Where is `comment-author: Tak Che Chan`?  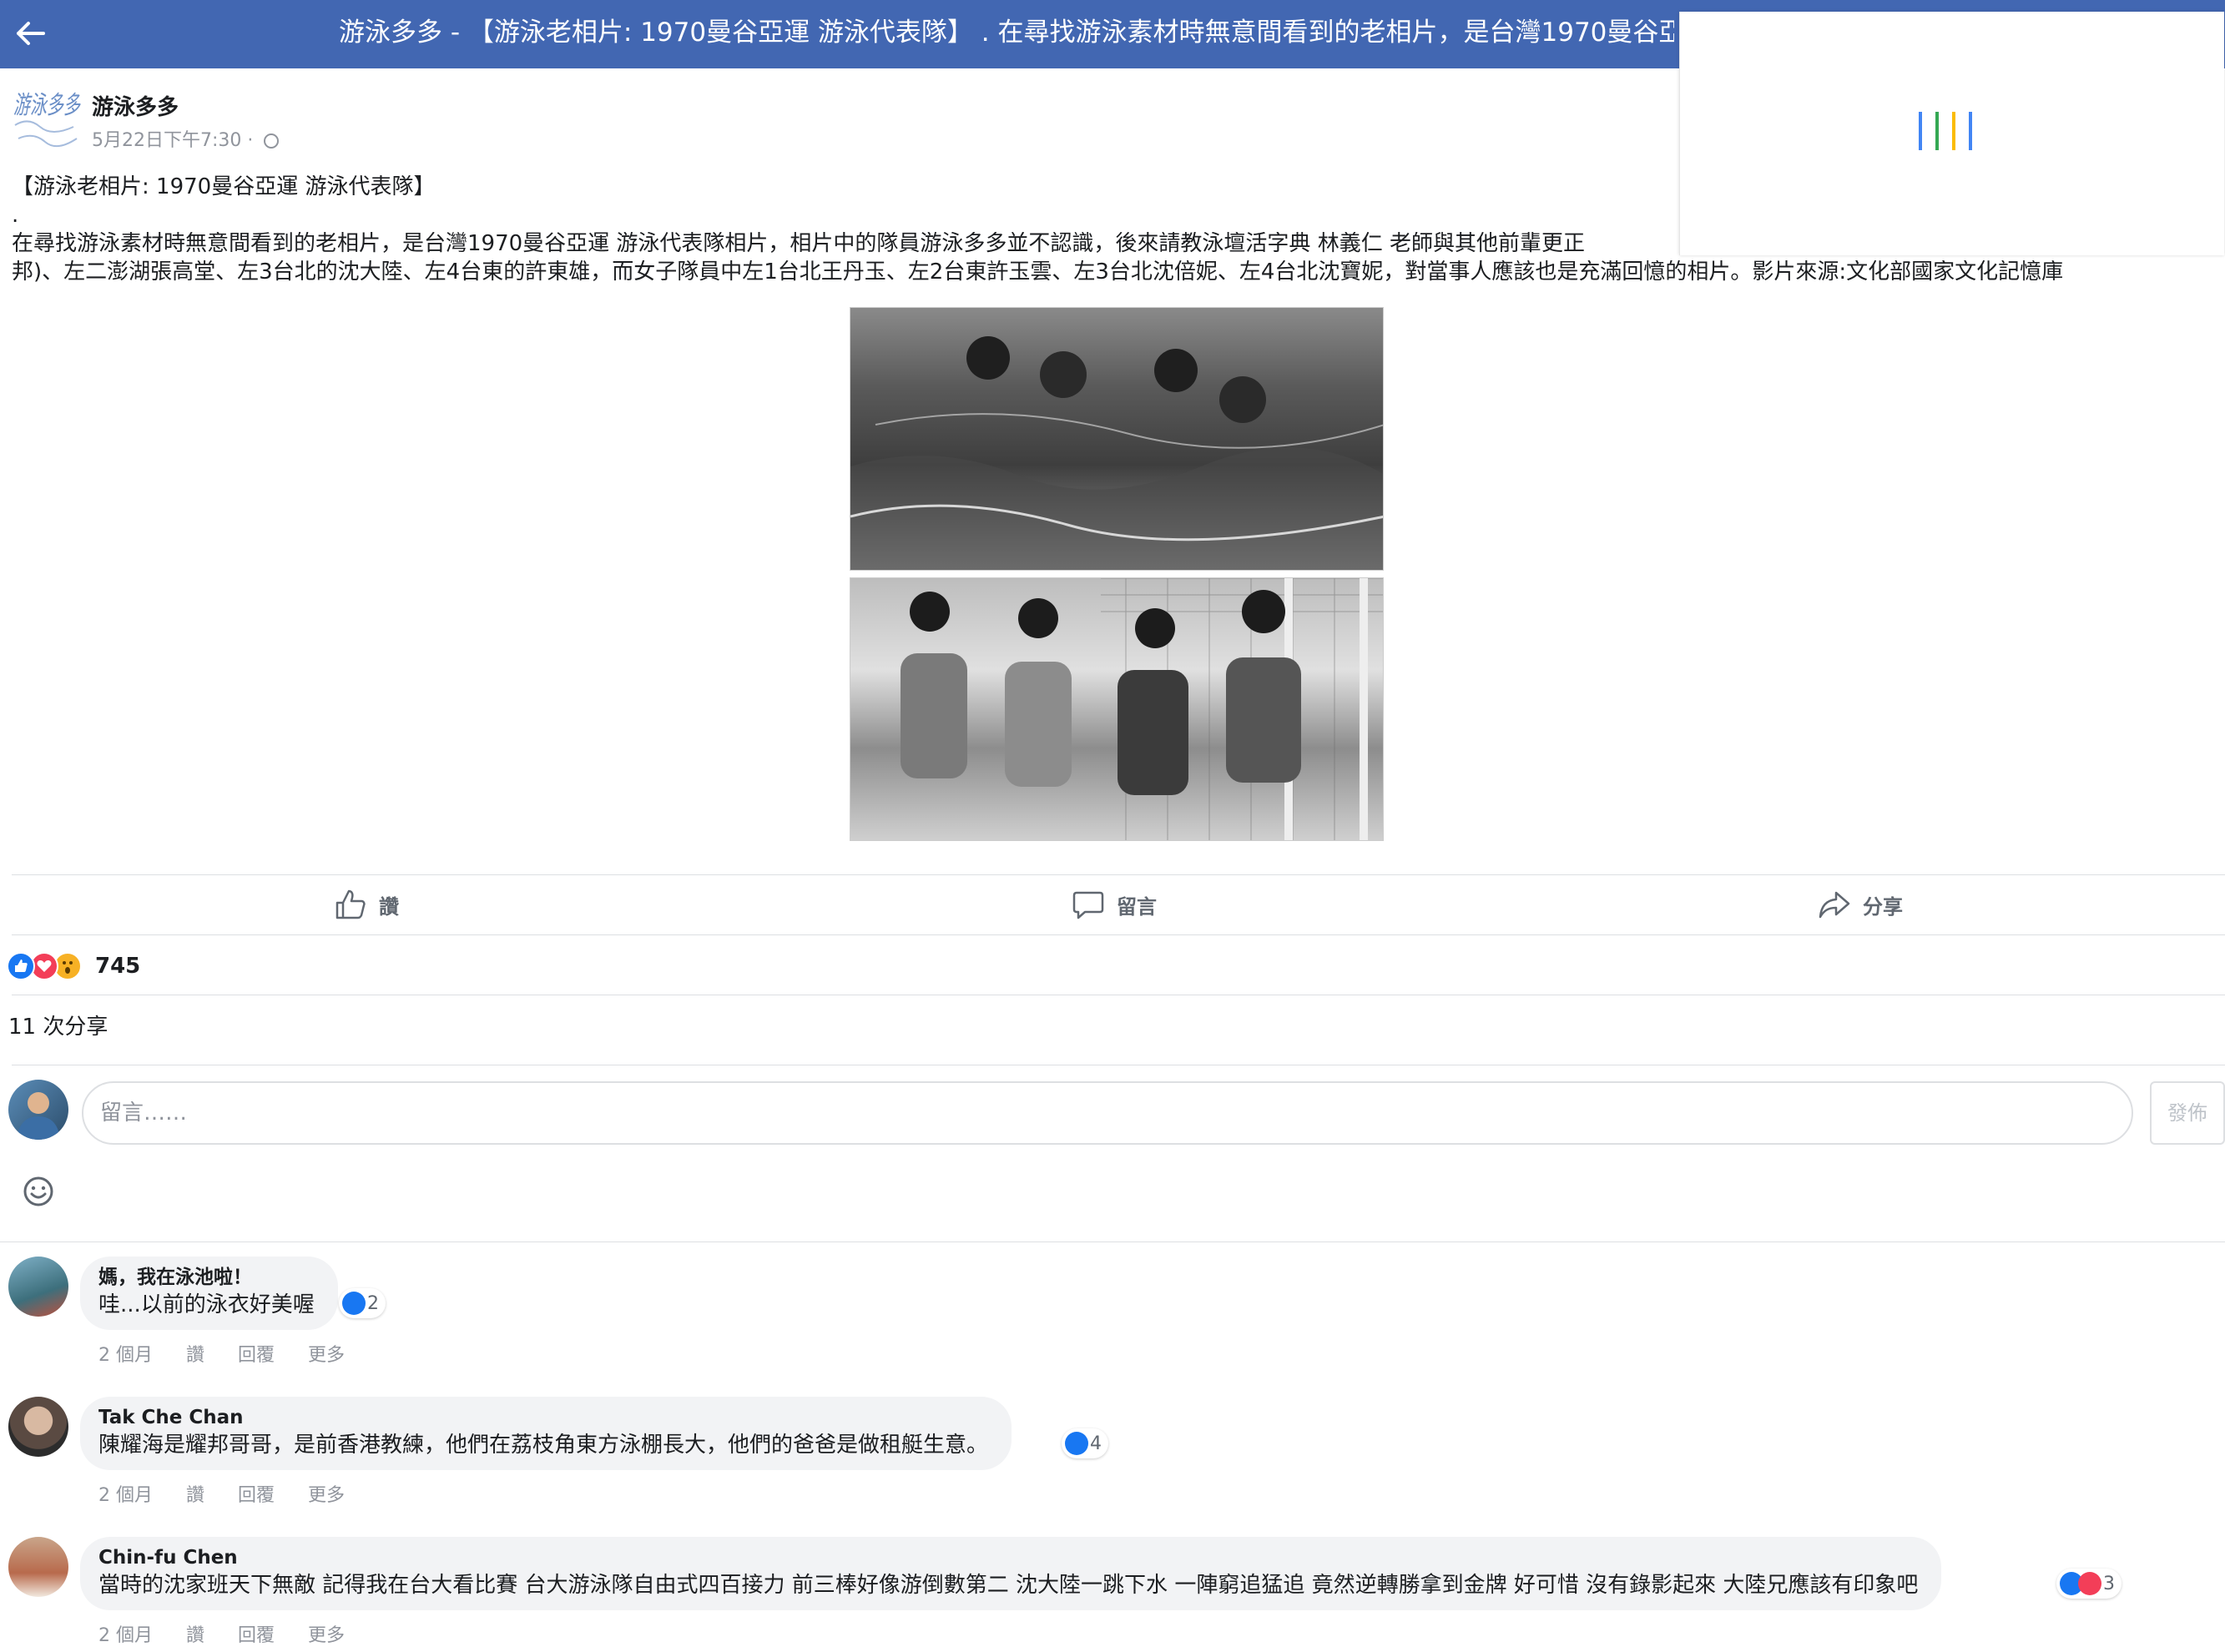
comment-author: Tak Che Chan is located at coordinates (543, 1417).